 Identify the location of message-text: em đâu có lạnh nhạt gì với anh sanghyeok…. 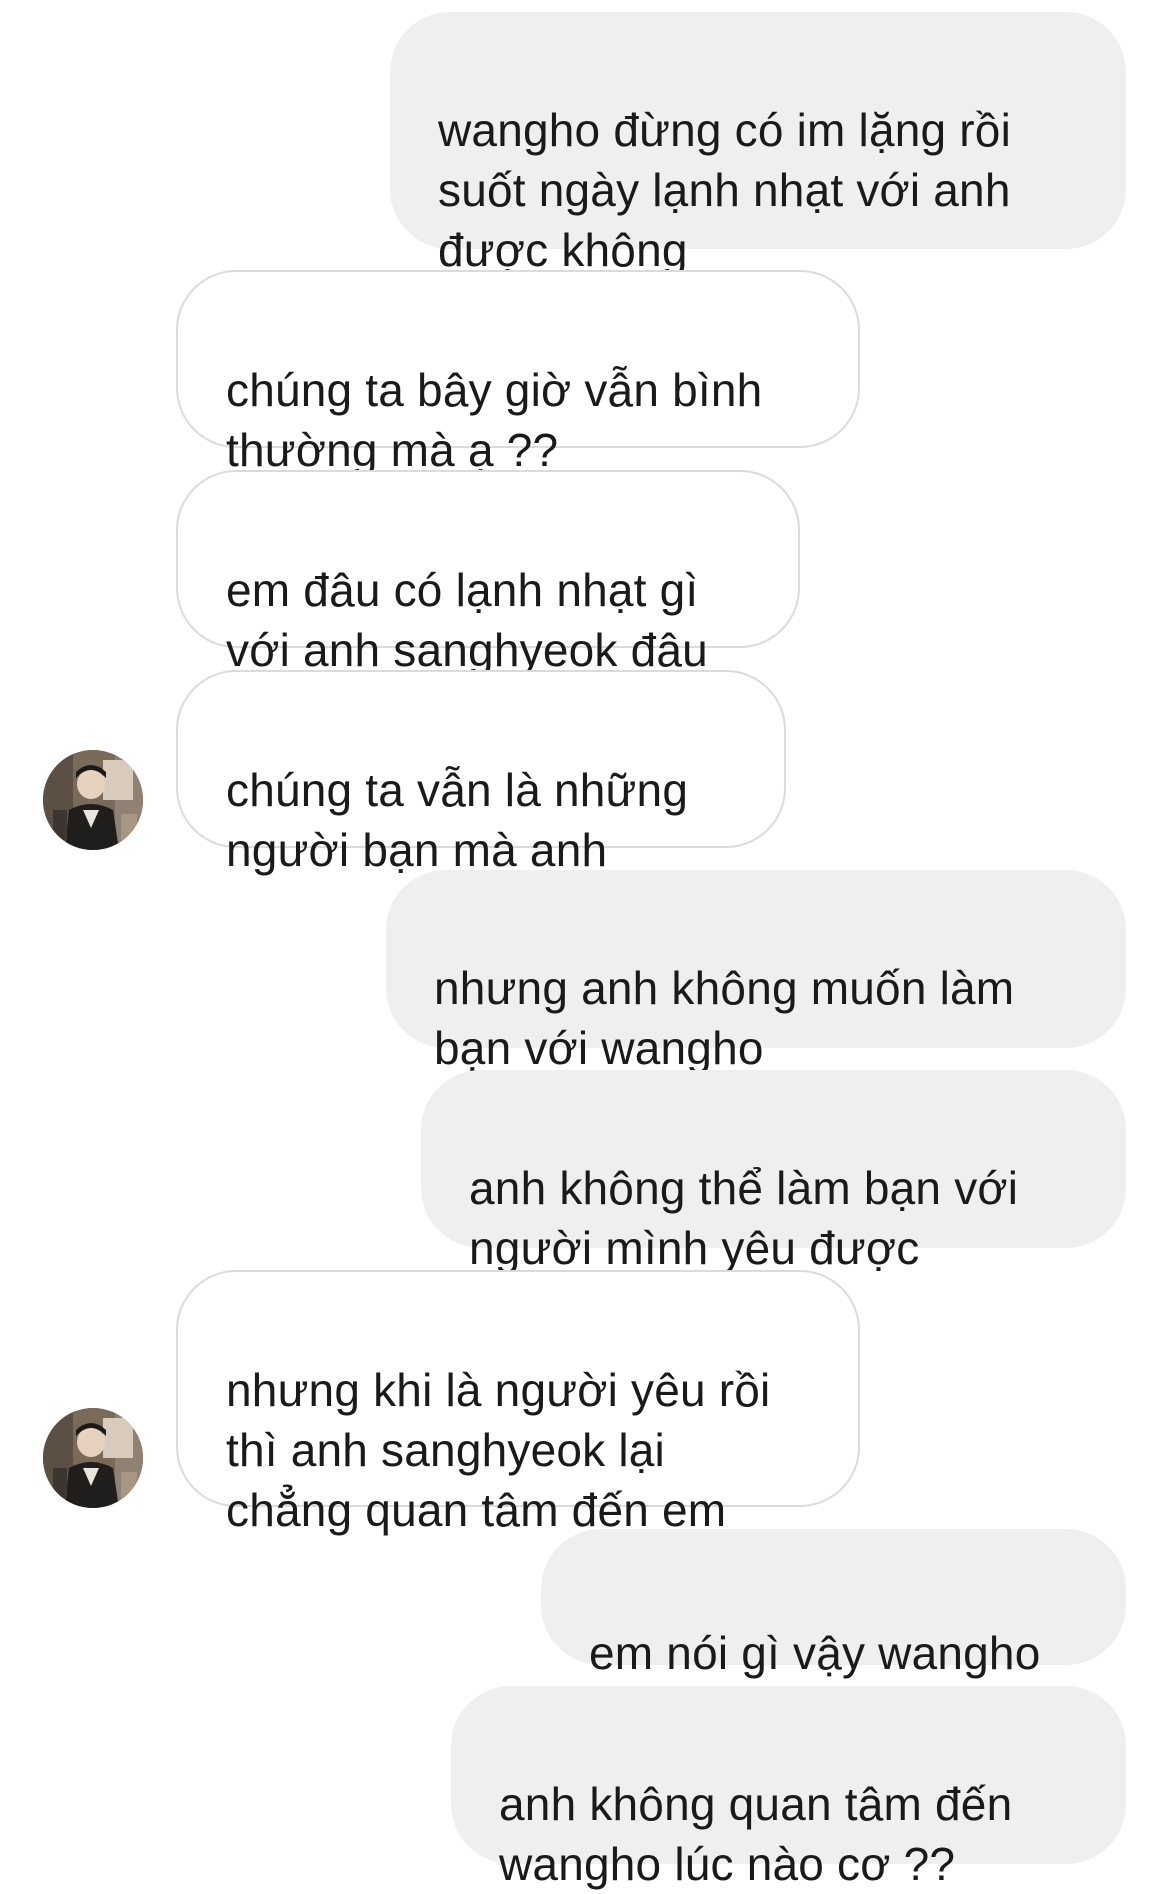
(467, 620).